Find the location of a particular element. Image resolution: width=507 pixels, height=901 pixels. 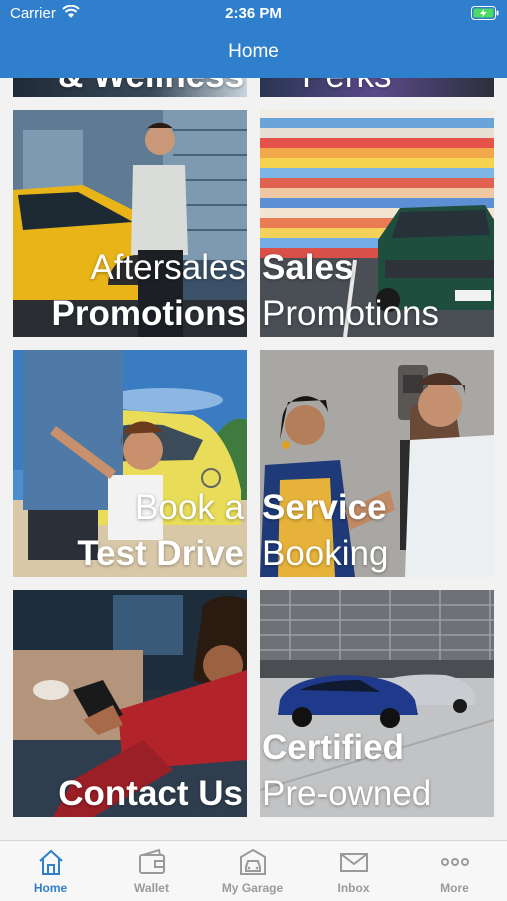

wallet-icon is located at coordinates (152, 861).